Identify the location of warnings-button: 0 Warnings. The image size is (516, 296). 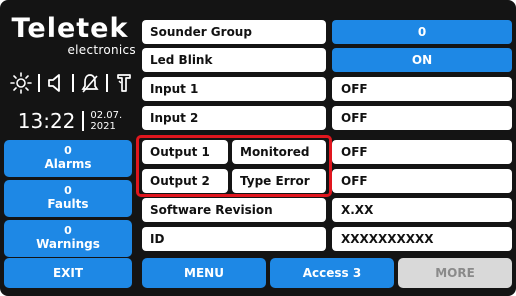
(68, 238).